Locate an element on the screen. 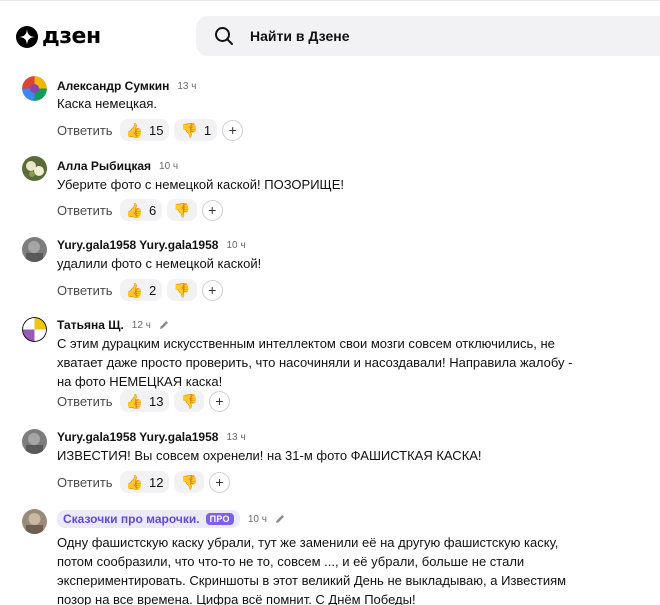 The image size is (660, 605). like-count: 6 is located at coordinates (153, 210).